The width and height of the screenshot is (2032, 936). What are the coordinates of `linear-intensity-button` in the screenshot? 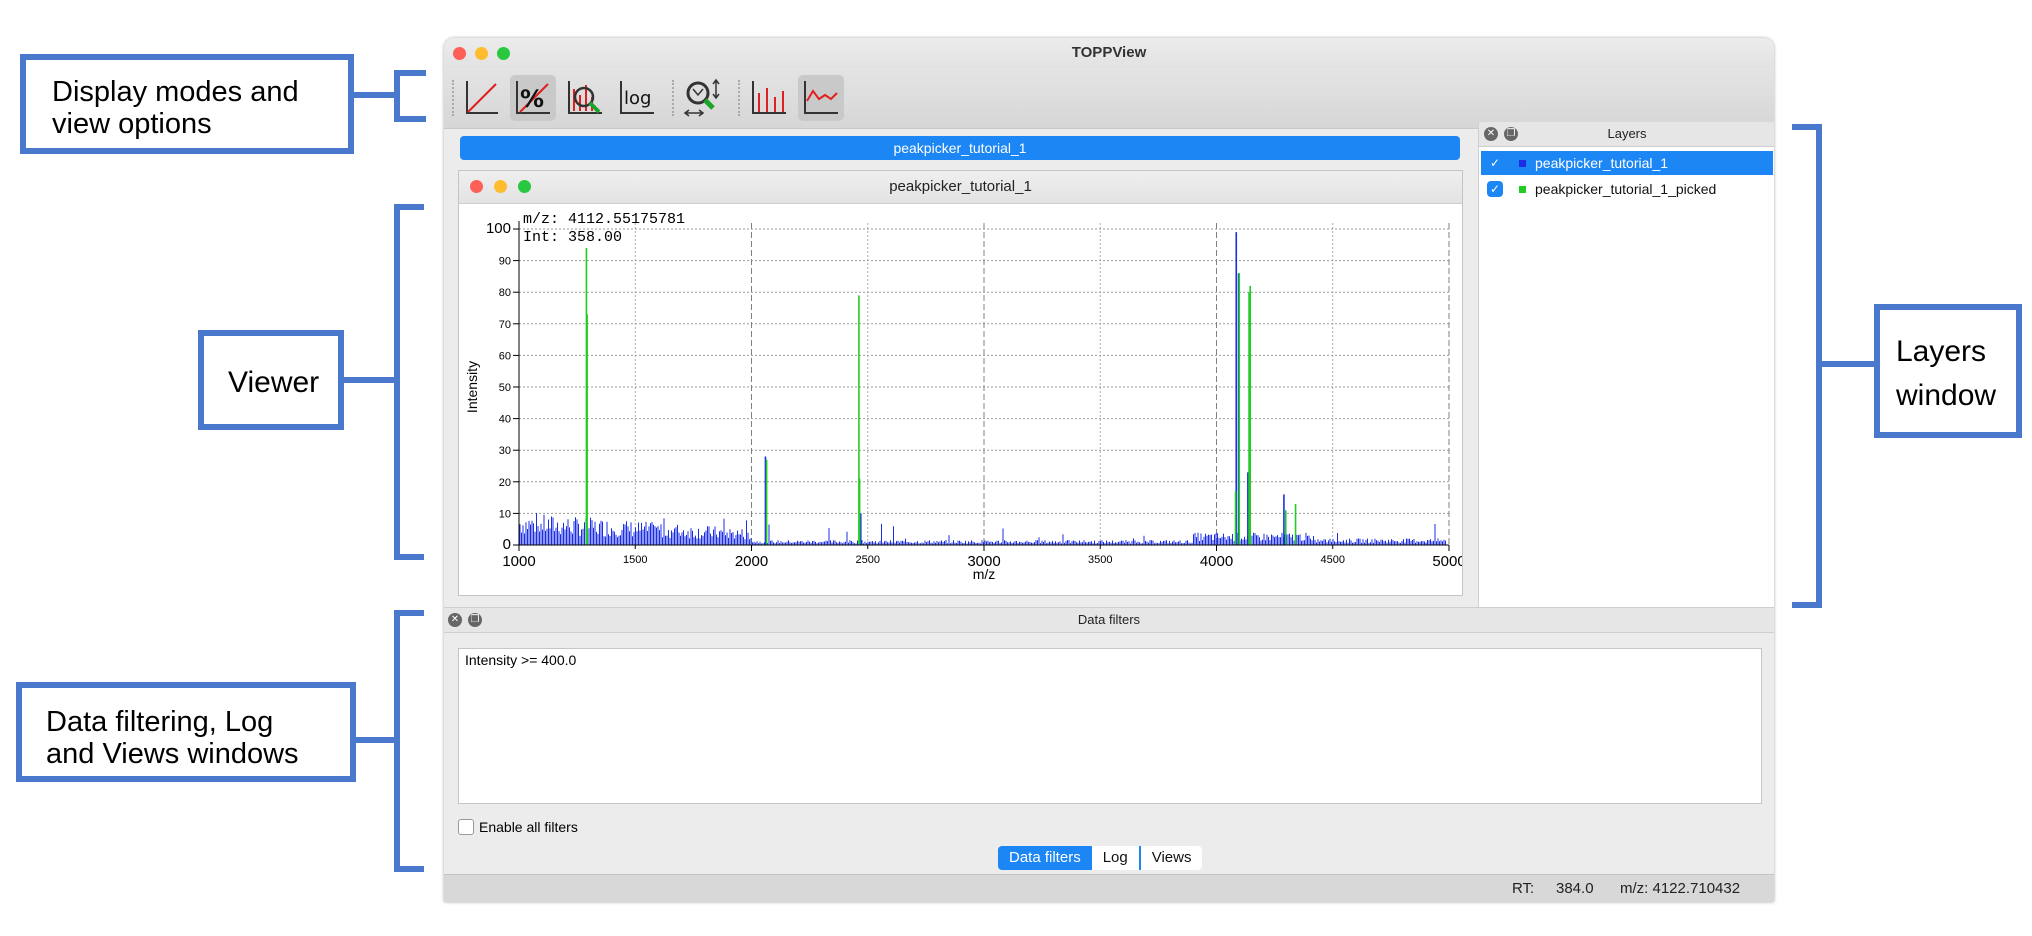 It's located at (481, 98).